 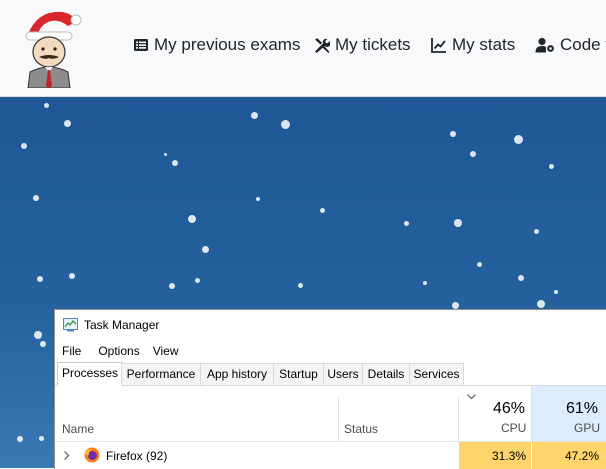 What do you see at coordinates (330, 325) in the screenshot?
I see `title-bar: Task Manager` at bounding box center [330, 325].